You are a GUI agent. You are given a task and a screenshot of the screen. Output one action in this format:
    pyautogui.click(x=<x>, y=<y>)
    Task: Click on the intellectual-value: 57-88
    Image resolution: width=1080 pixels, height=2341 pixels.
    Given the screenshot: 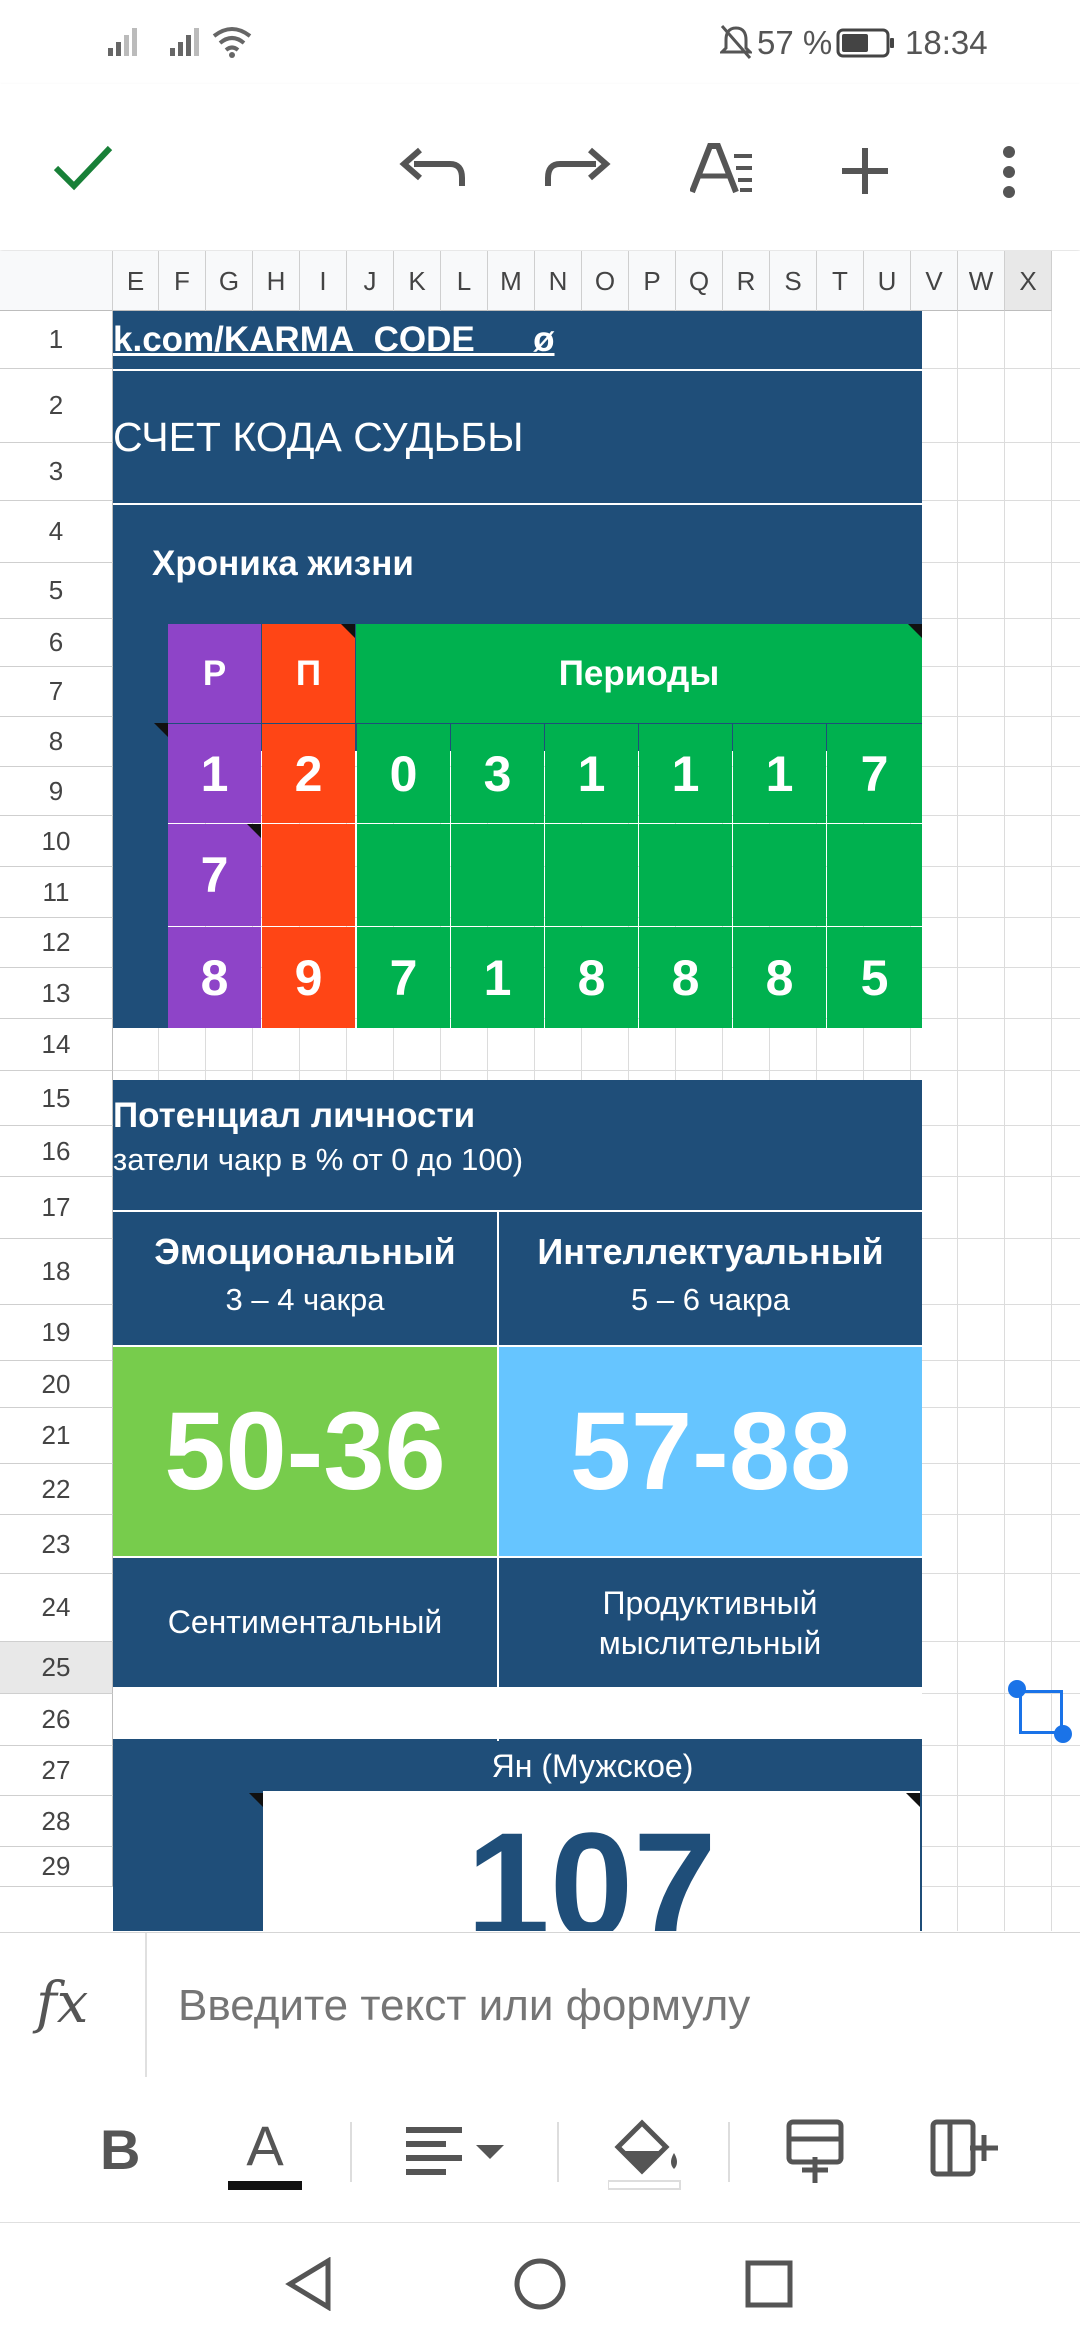 What is the action you would take?
    pyautogui.click(x=710, y=1451)
    